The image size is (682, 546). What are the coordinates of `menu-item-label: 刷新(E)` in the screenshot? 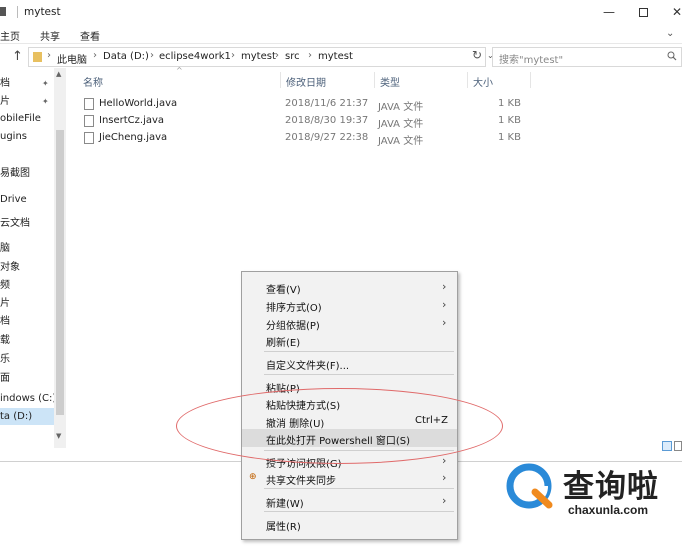 It's located at (283, 343).